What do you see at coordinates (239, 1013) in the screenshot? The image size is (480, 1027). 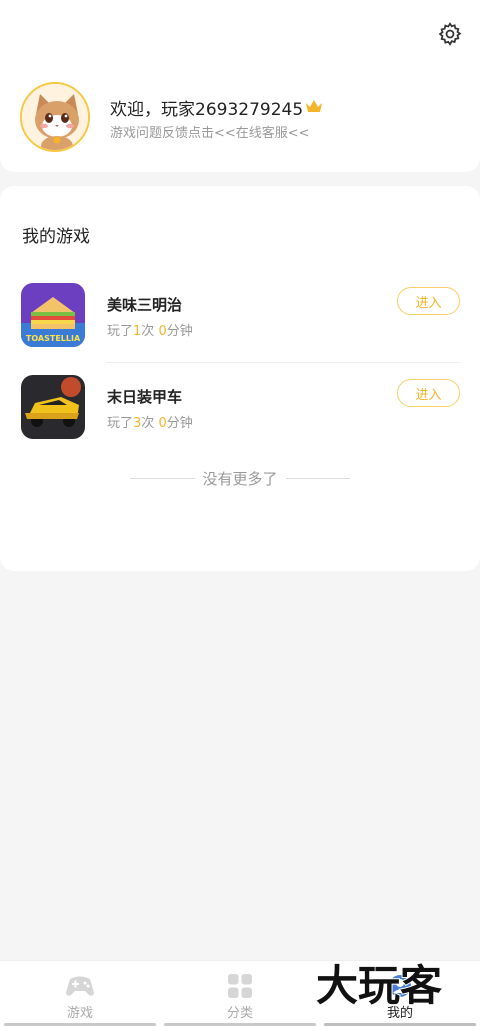 I see `tab-label: 分类` at bounding box center [239, 1013].